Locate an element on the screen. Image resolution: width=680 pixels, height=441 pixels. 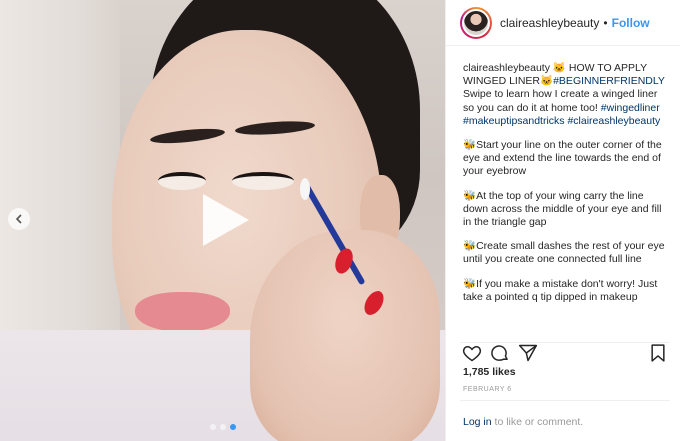
lips is located at coordinates (182, 312).